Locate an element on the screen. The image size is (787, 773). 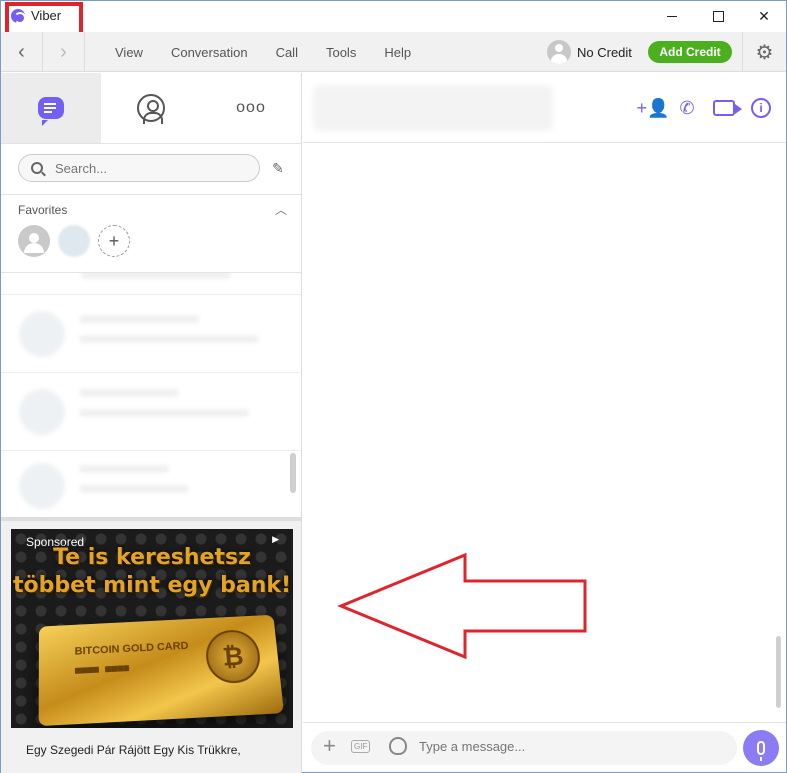
info-button: i is located at coordinates (761, 108).